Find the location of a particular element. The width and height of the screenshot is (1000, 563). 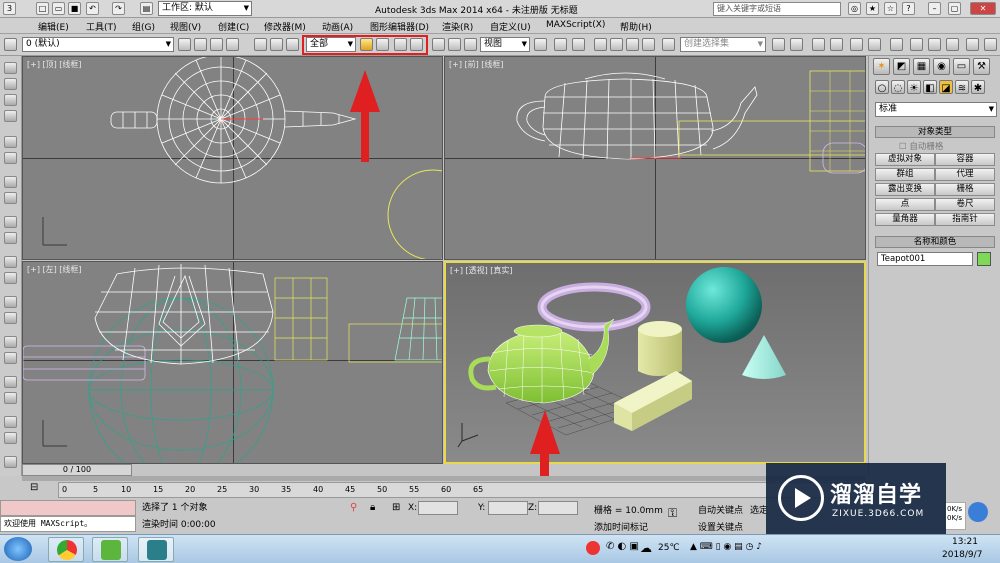

render-tool-icon is located at coordinates (10, 422).